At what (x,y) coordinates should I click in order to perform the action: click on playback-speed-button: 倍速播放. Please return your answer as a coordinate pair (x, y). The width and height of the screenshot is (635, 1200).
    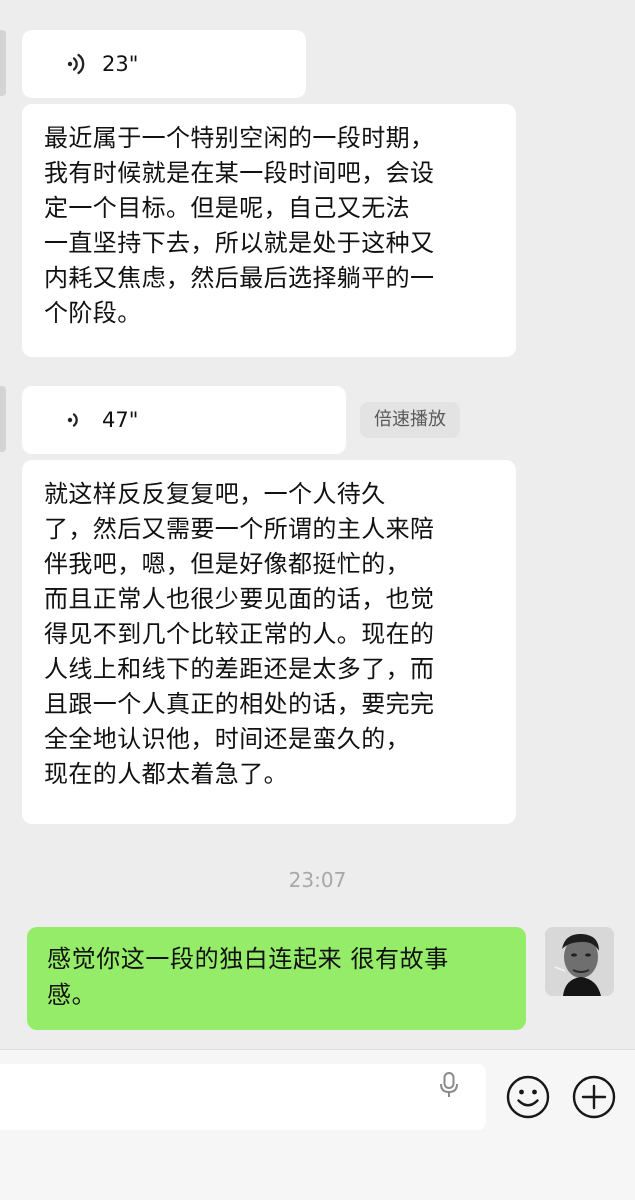
    Looking at the image, I should click on (410, 420).